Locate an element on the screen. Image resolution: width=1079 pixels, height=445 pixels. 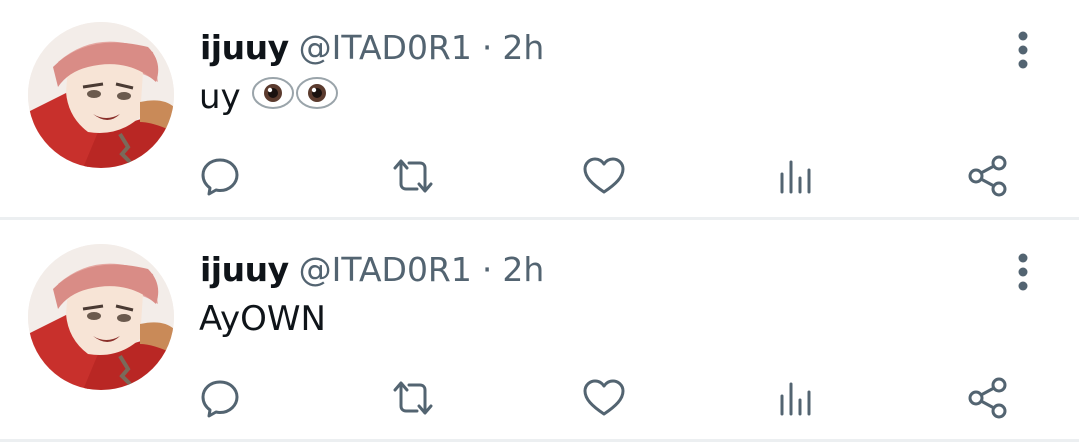
tweet-text-content: AyOWN is located at coordinates (262, 319).